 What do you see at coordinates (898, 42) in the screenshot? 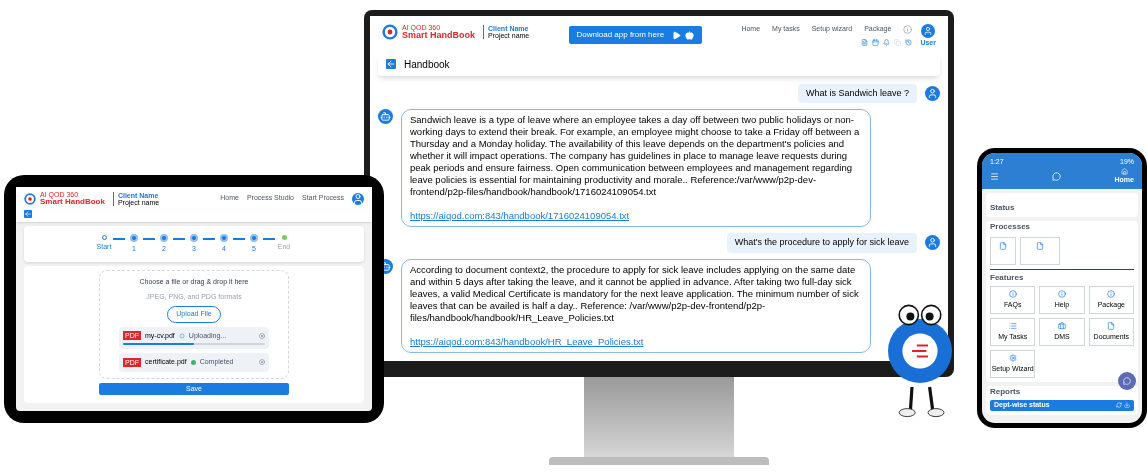
I see `copy-icon` at bounding box center [898, 42].